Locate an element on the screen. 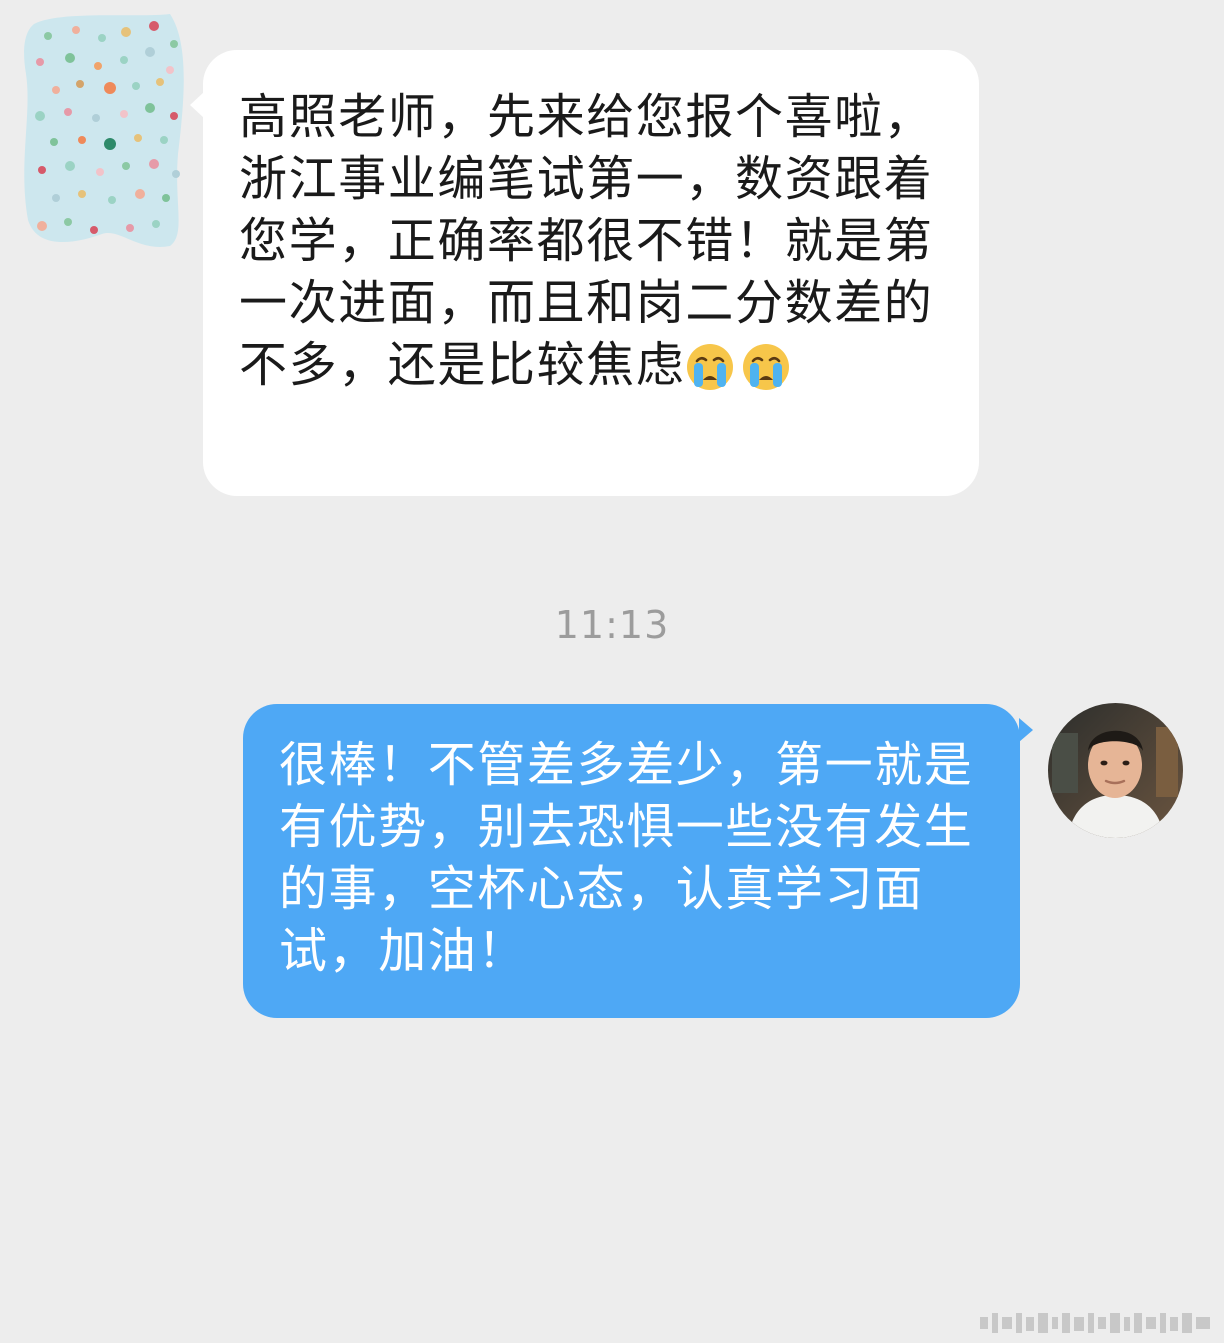 The height and width of the screenshot is (1343, 1224). polka-dot-avatar-icon is located at coordinates (104, 130).